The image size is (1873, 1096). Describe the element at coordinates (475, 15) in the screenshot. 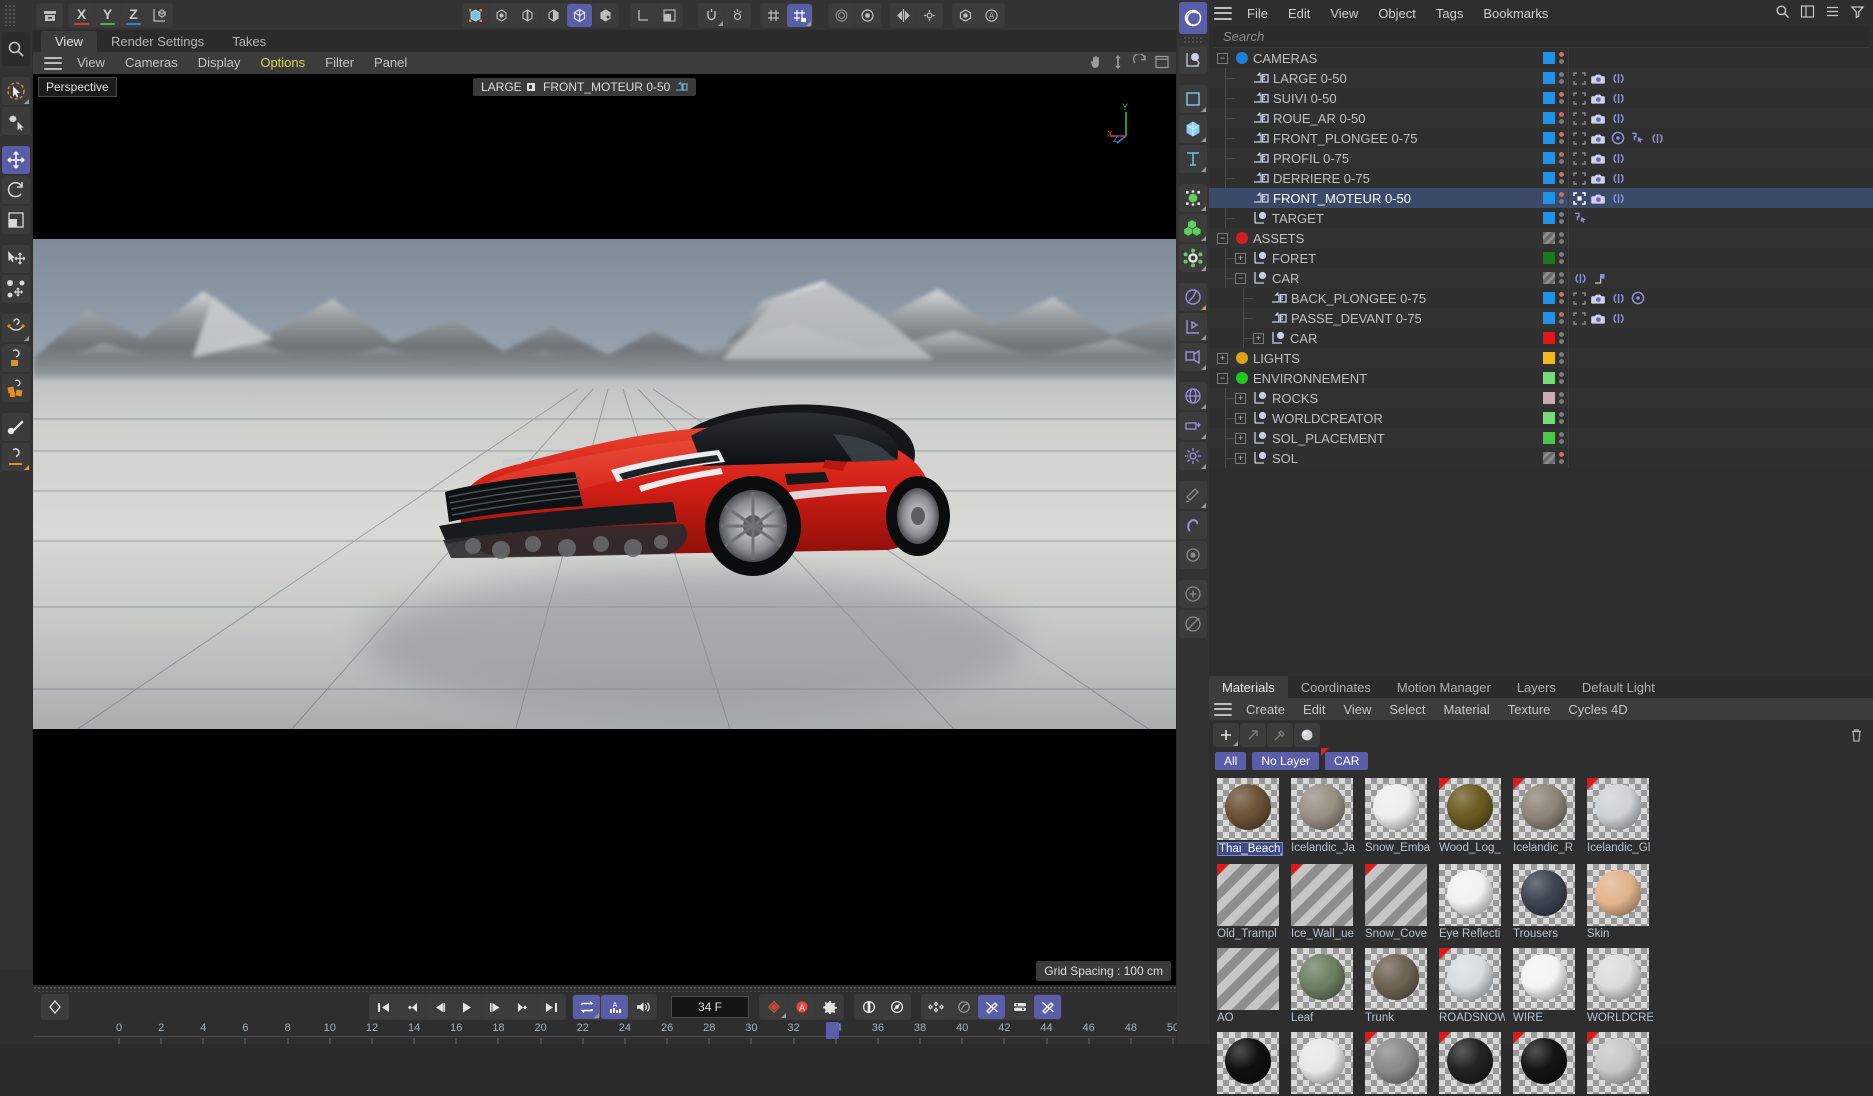

I see `model-mode-icon` at that location.